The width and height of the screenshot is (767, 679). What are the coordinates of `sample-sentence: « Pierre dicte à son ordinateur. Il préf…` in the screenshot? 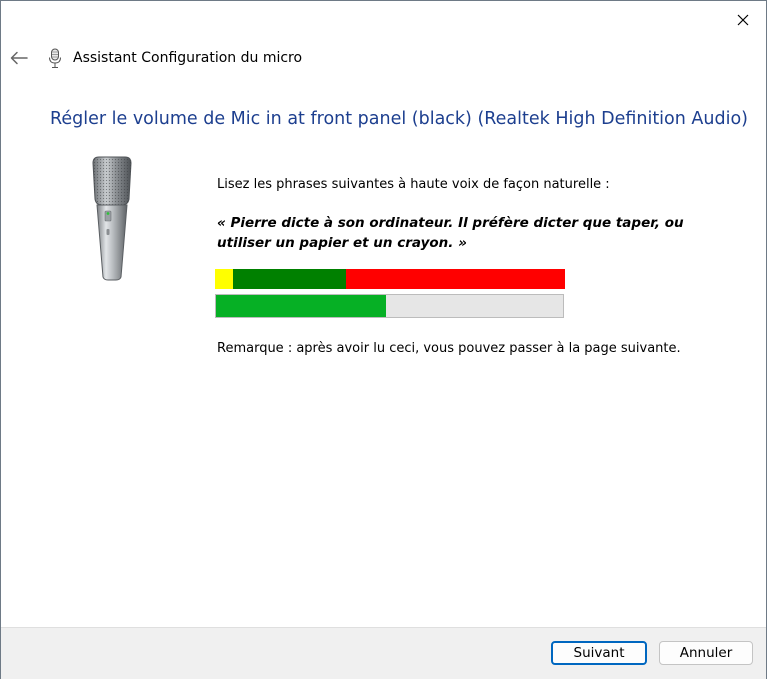 It's located at (450, 233).